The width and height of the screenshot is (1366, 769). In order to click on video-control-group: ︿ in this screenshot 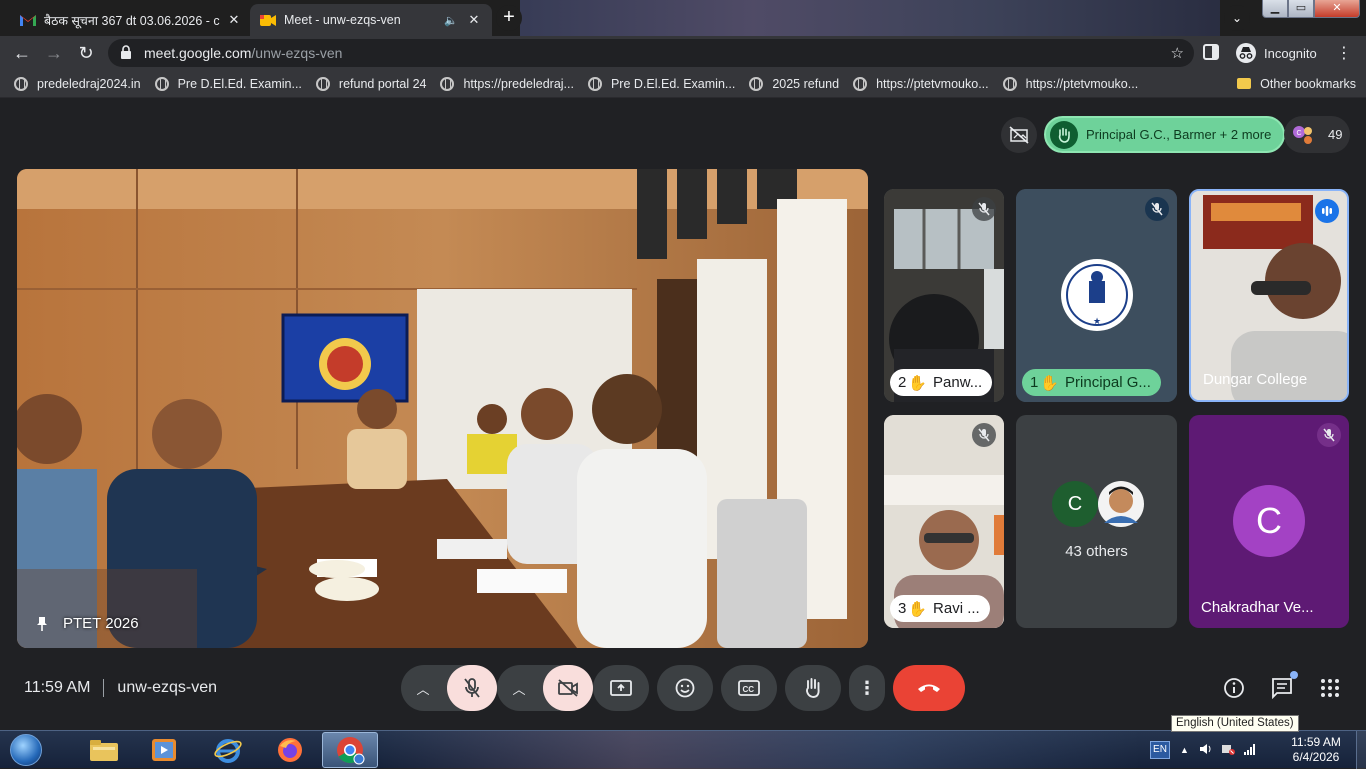, I will do `click(545, 688)`.